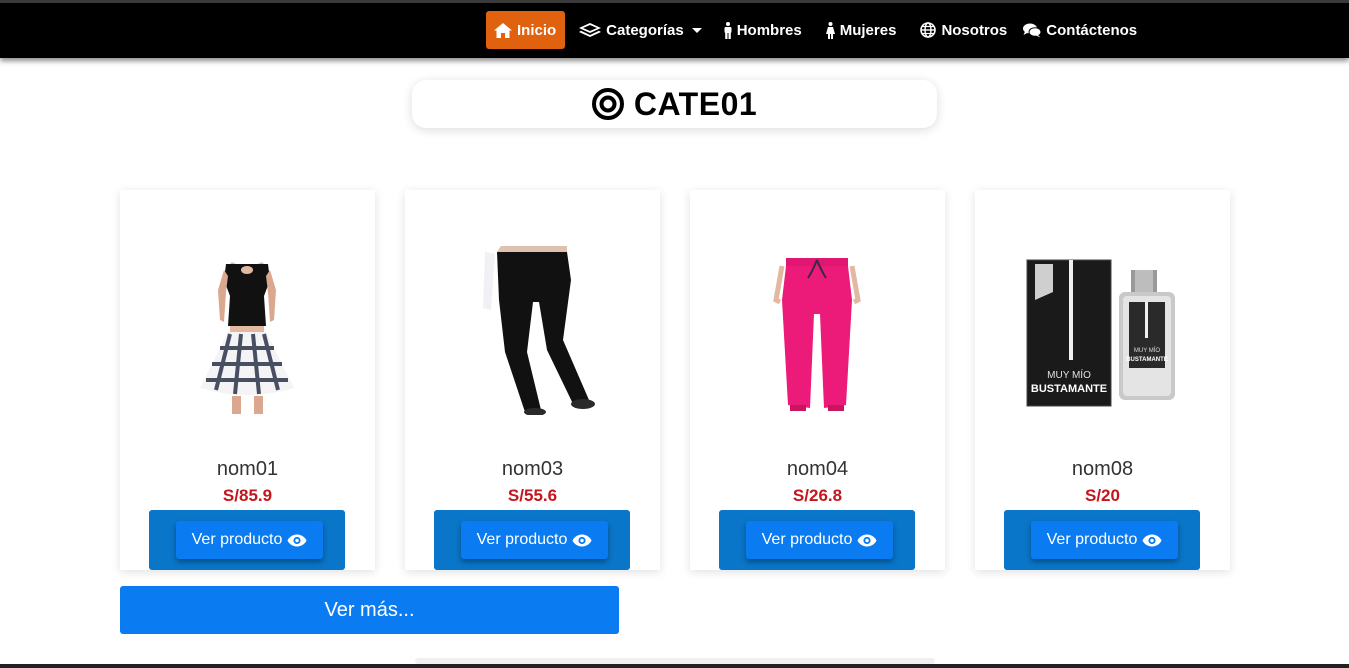 Image resolution: width=1349 pixels, height=668 pixels. Describe the element at coordinates (974, 30) in the screenshot. I see `nav-item-label: Nosotros` at that location.